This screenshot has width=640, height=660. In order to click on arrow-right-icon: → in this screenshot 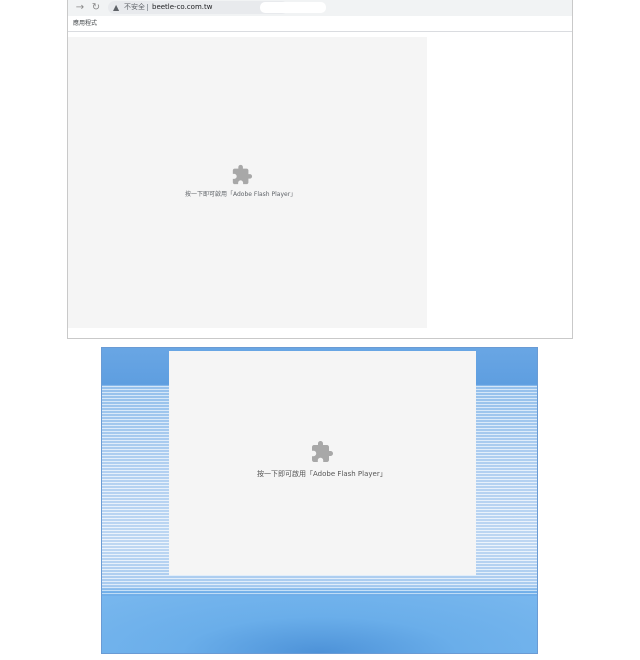, I will do `click(80, 8)`.